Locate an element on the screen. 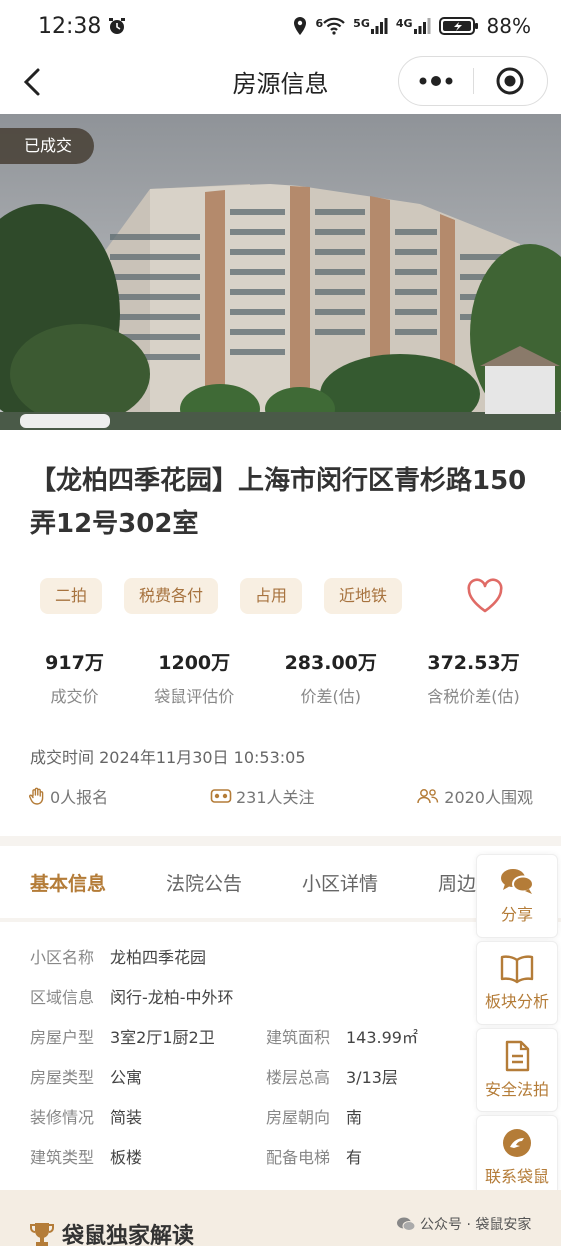  info-label: 配备电梯 is located at coordinates (298, 1157).